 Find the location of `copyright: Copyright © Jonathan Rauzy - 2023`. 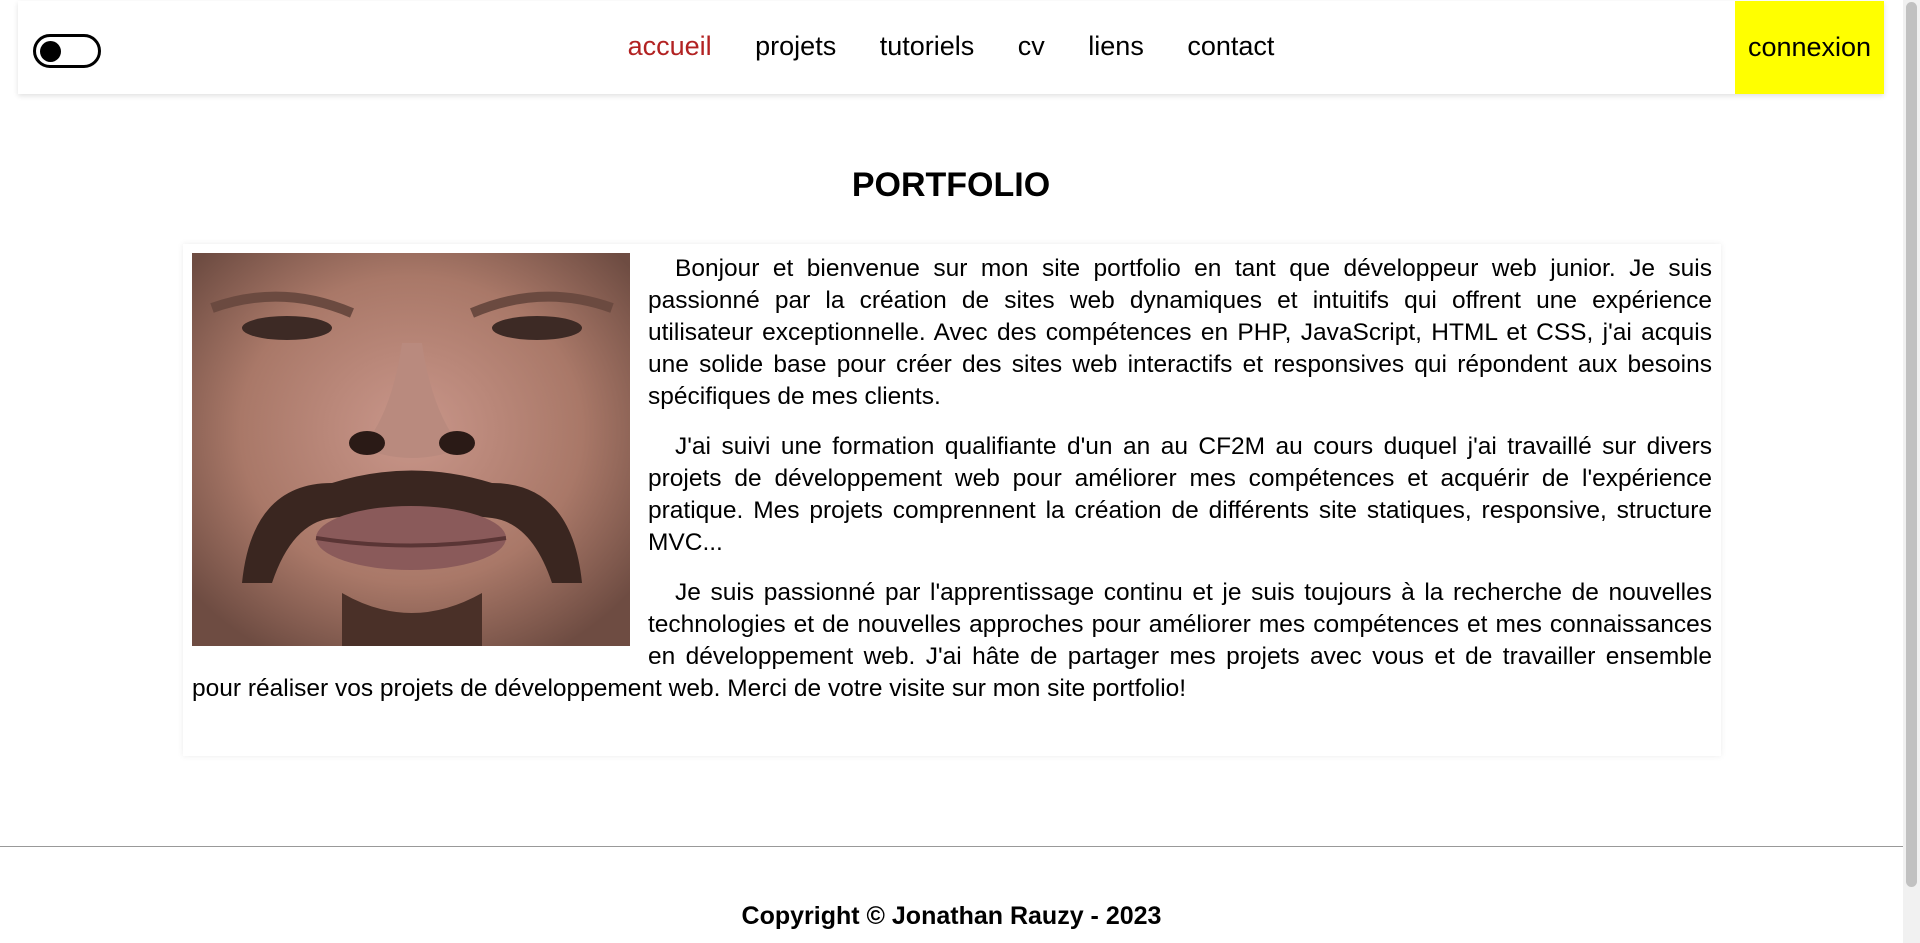

copyright: Copyright © Jonathan Rauzy - 2023 is located at coordinates (951, 916).